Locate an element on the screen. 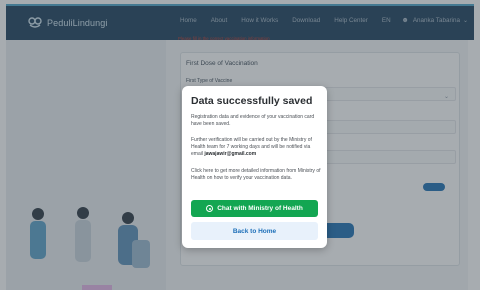  back-to-home-button: Back to Home is located at coordinates (254, 231).